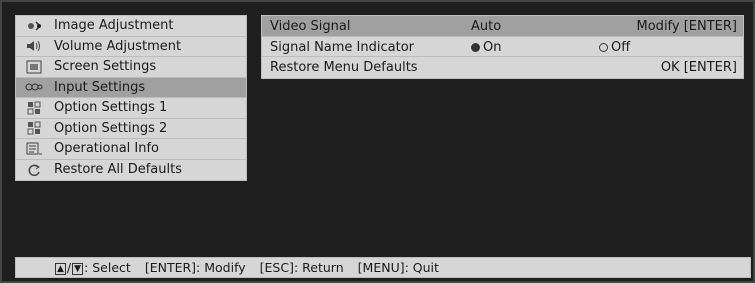 Image resolution: width=755 pixels, height=283 pixels. I want to click on restore-icon, so click(34, 170).